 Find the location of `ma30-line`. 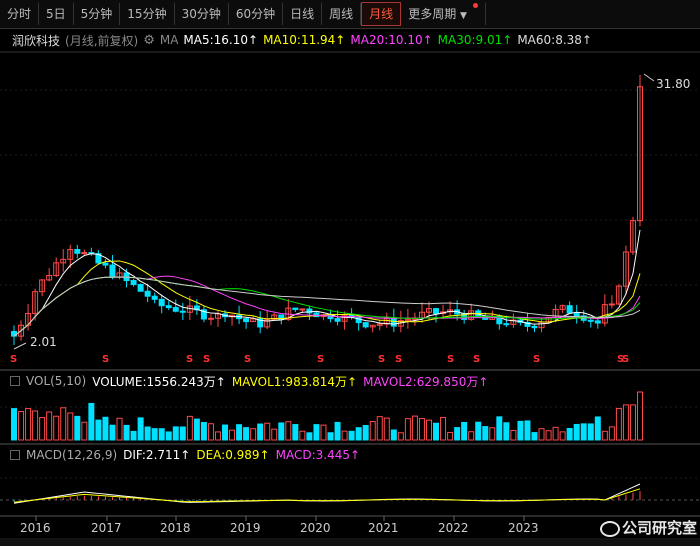

ma30-line is located at coordinates (327, 306).